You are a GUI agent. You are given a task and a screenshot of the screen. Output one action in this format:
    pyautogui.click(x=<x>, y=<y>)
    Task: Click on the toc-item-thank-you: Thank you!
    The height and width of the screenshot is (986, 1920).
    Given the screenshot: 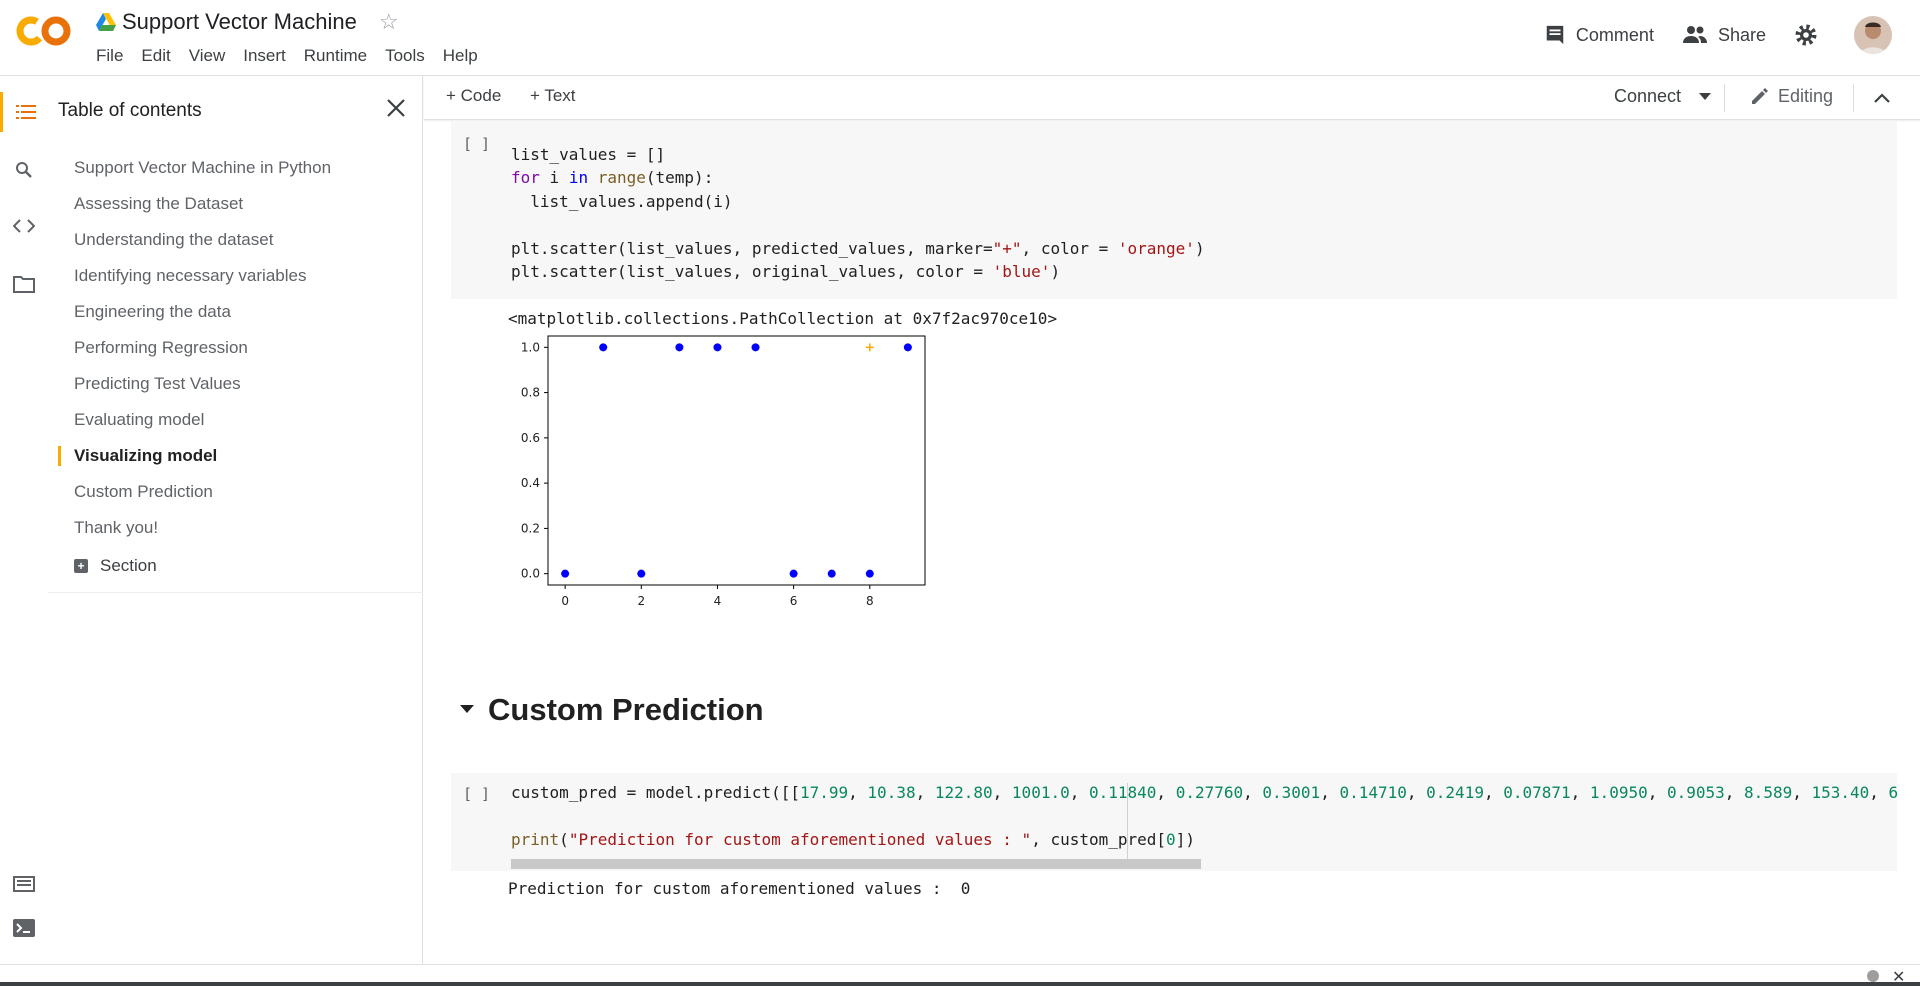 What is the action you would take?
    pyautogui.click(x=235, y=528)
    